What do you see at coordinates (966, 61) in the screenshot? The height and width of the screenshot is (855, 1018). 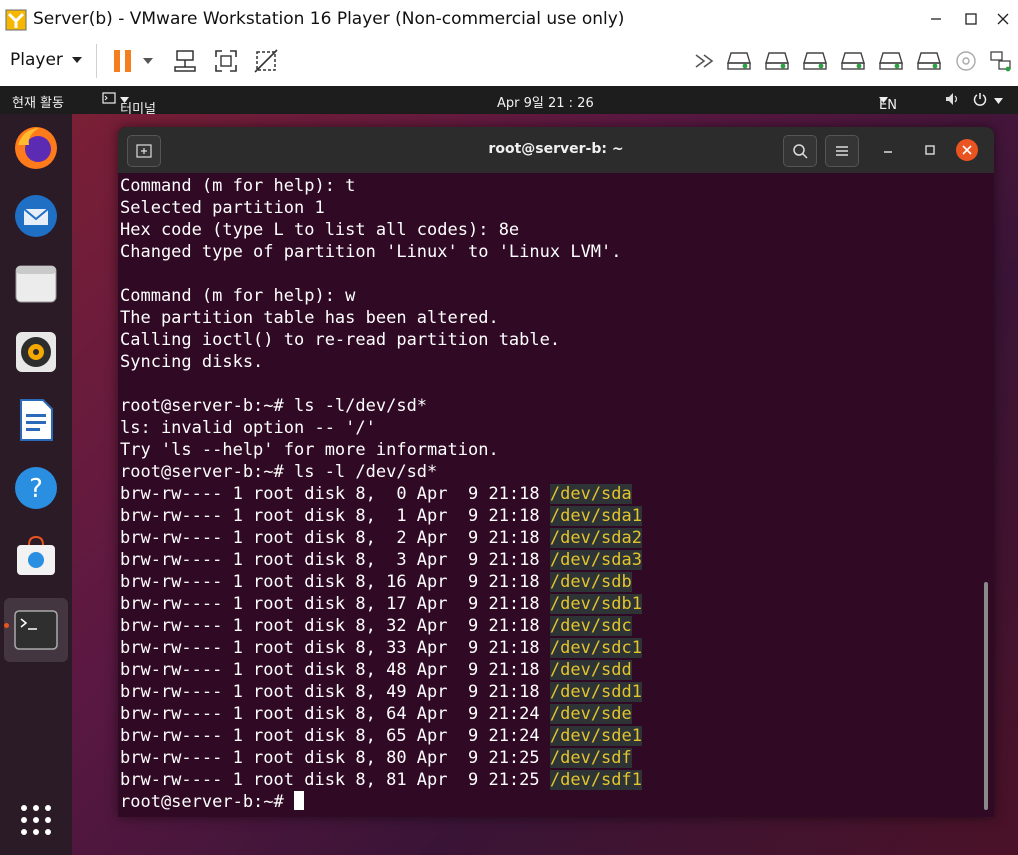 I see `cd-dvd-button` at bounding box center [966, 61].